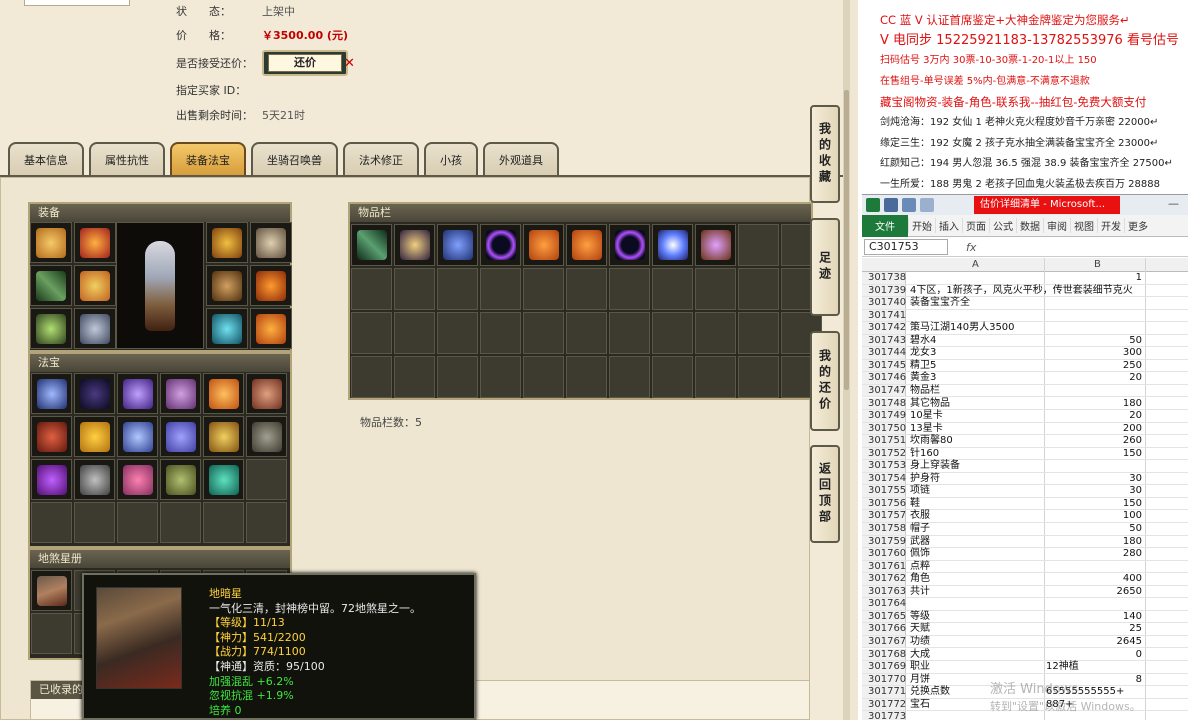 Image resolution: width=1188 pixels, height=720 pixels. I want to click on tab-attributes: 属性抗性, so click(127, 159).